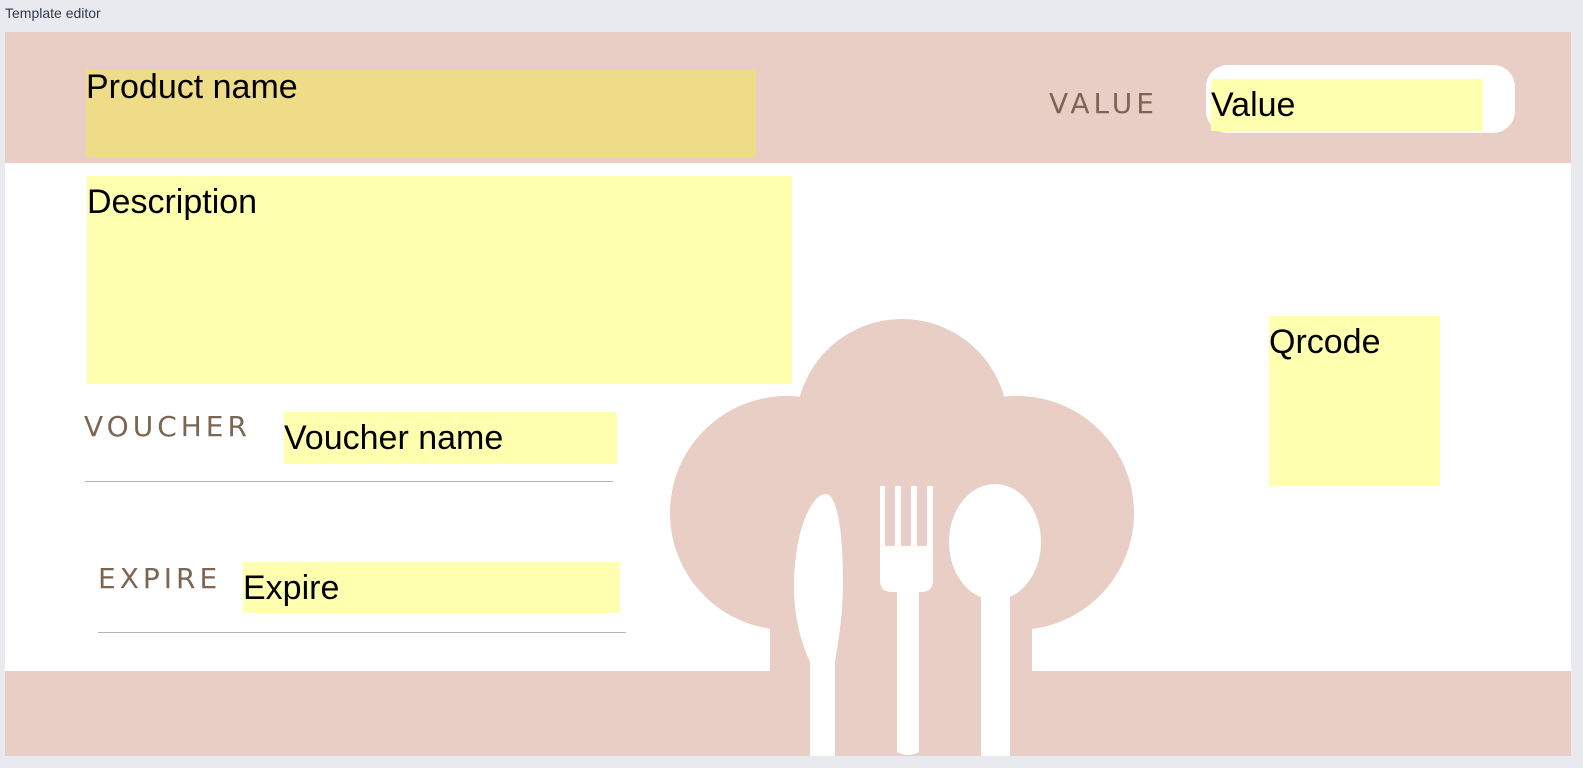 The image size is (1583, 768). What do you see at coordinates (1347, 105) in the screenshot?
I see `value-field: Value` at bounding box center [1347, 105].